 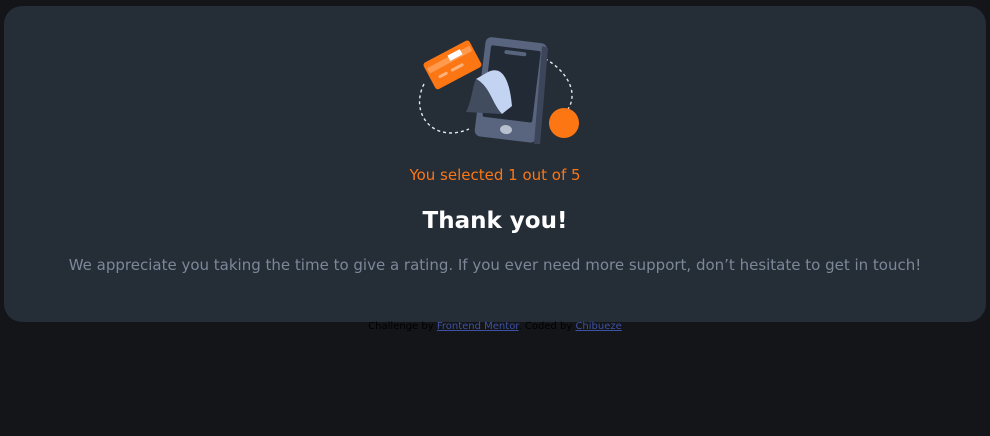 What do you see at coordinates (598, 326) in the screenshot?
I see `author-link: Chibueze` at bounding box center [598, 326].